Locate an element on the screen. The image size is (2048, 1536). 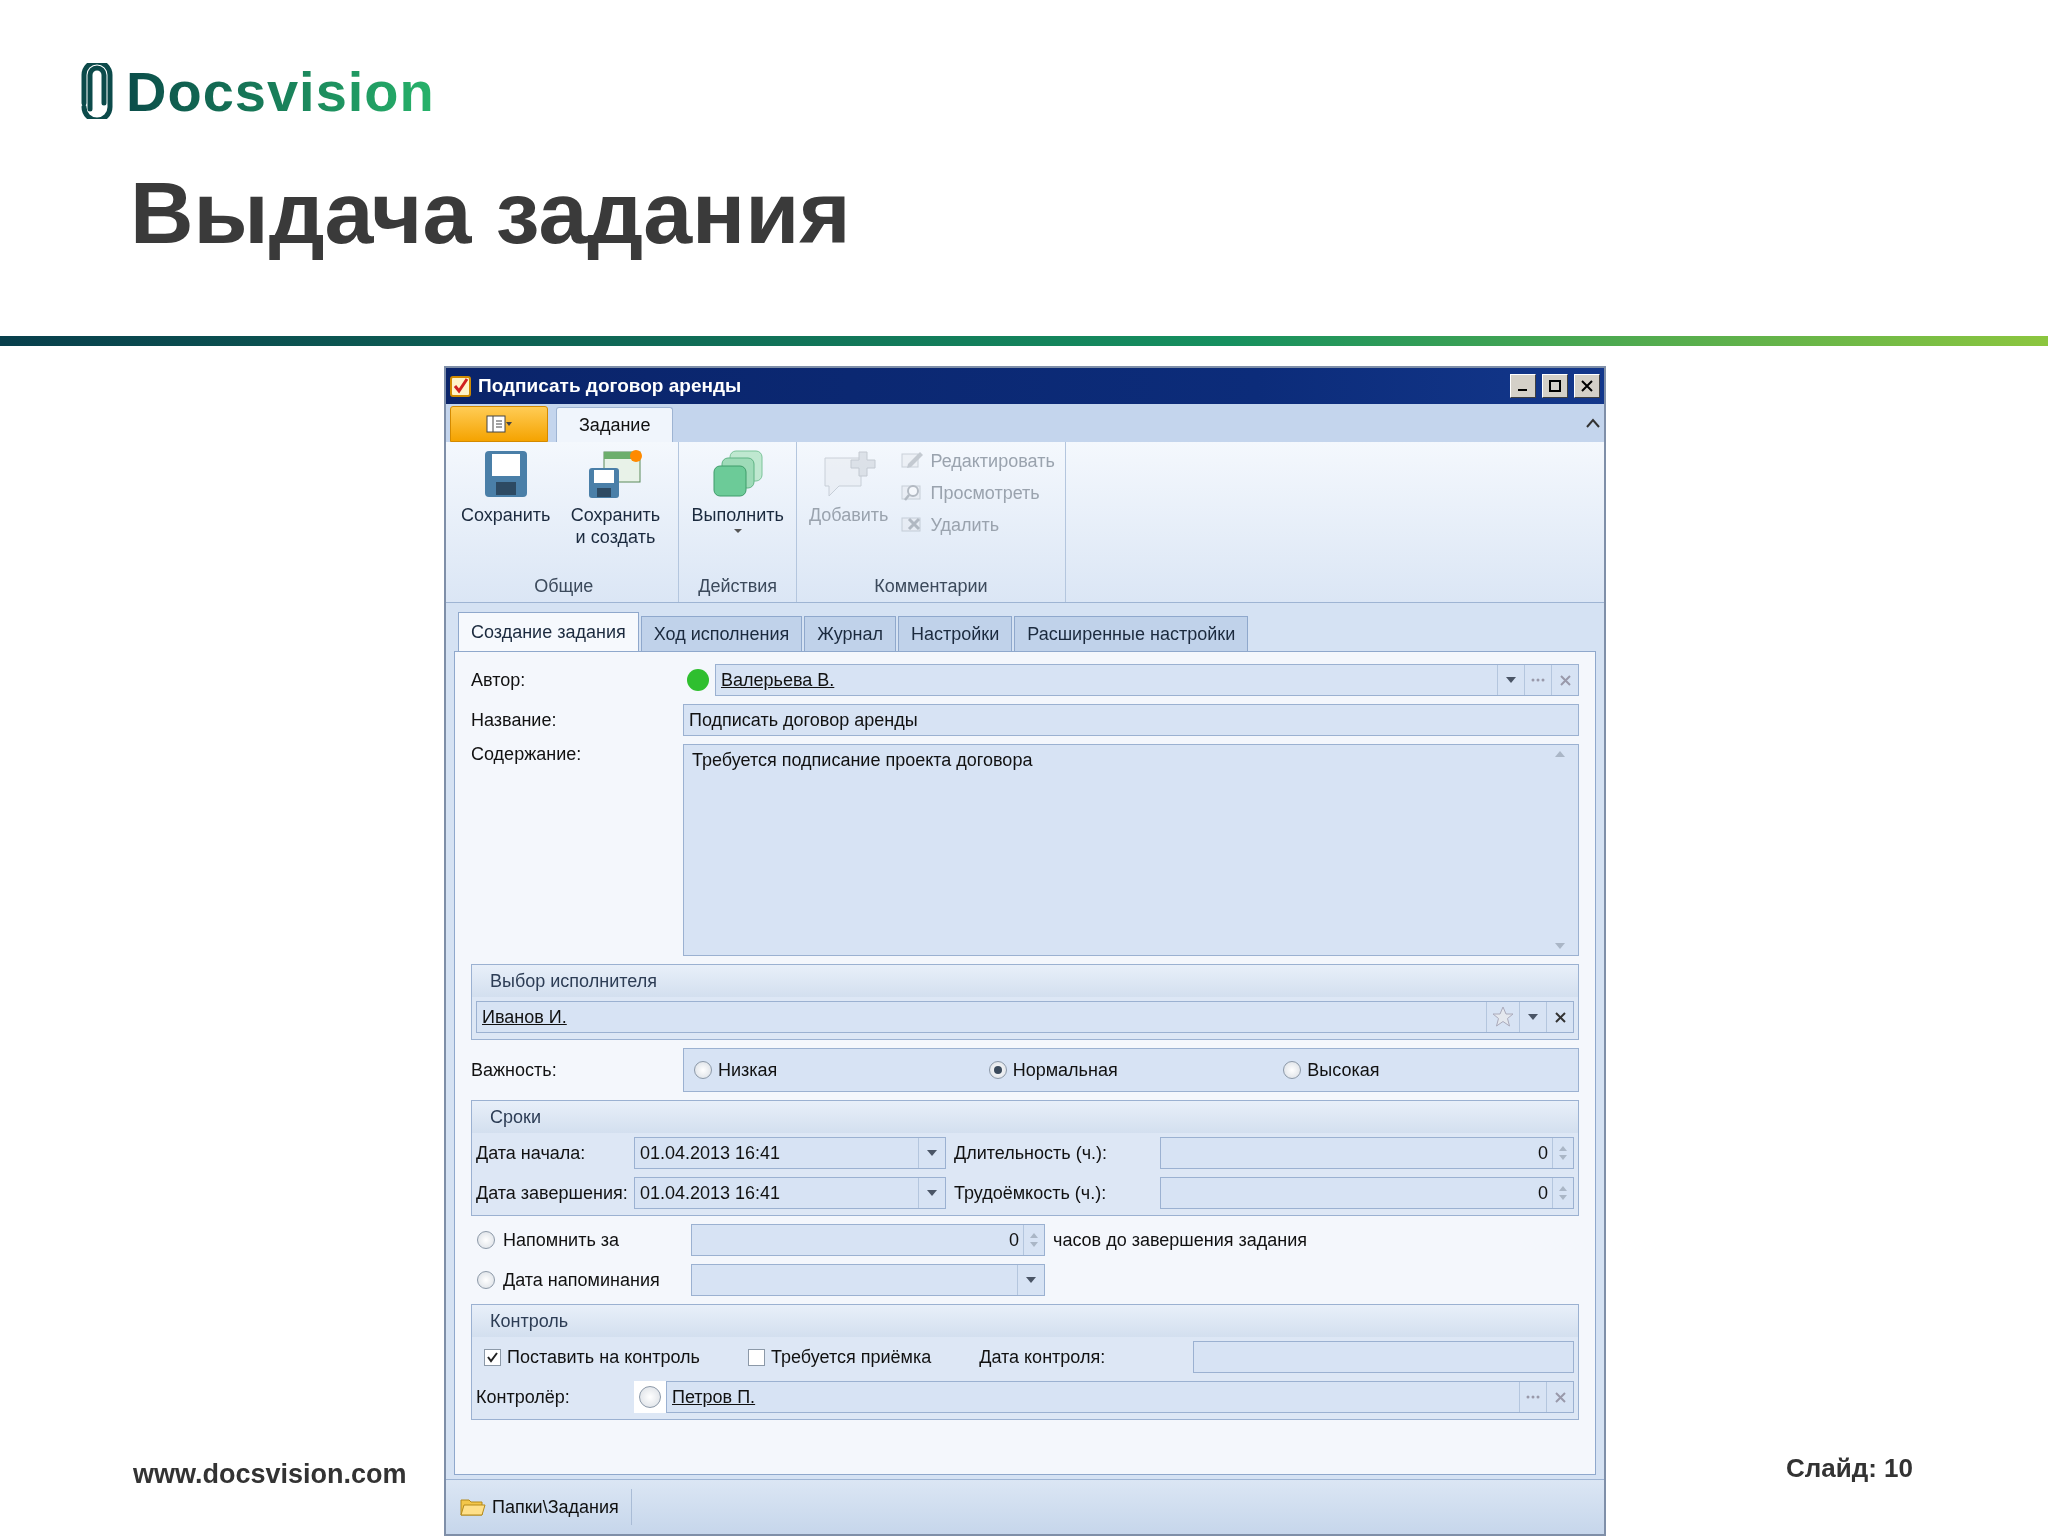
folder-path: Папки\Задания is located at coordinates (555, 1507).